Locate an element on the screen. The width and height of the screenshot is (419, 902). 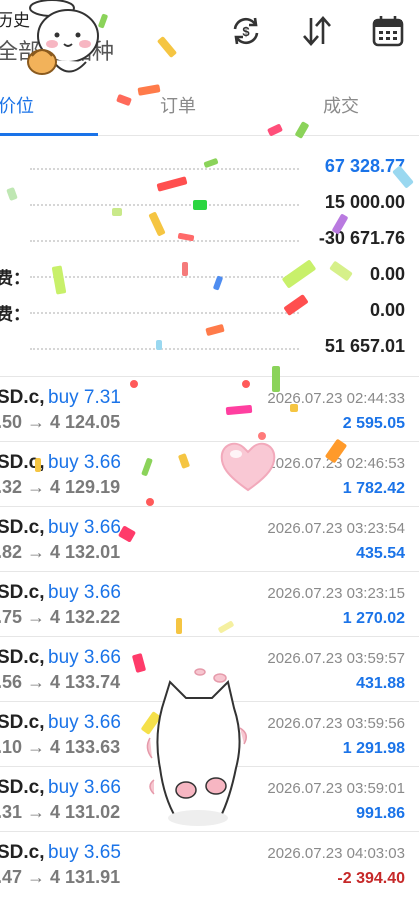
position-prices: .31 → 4 131.02 is located at coordinates (60, 812).